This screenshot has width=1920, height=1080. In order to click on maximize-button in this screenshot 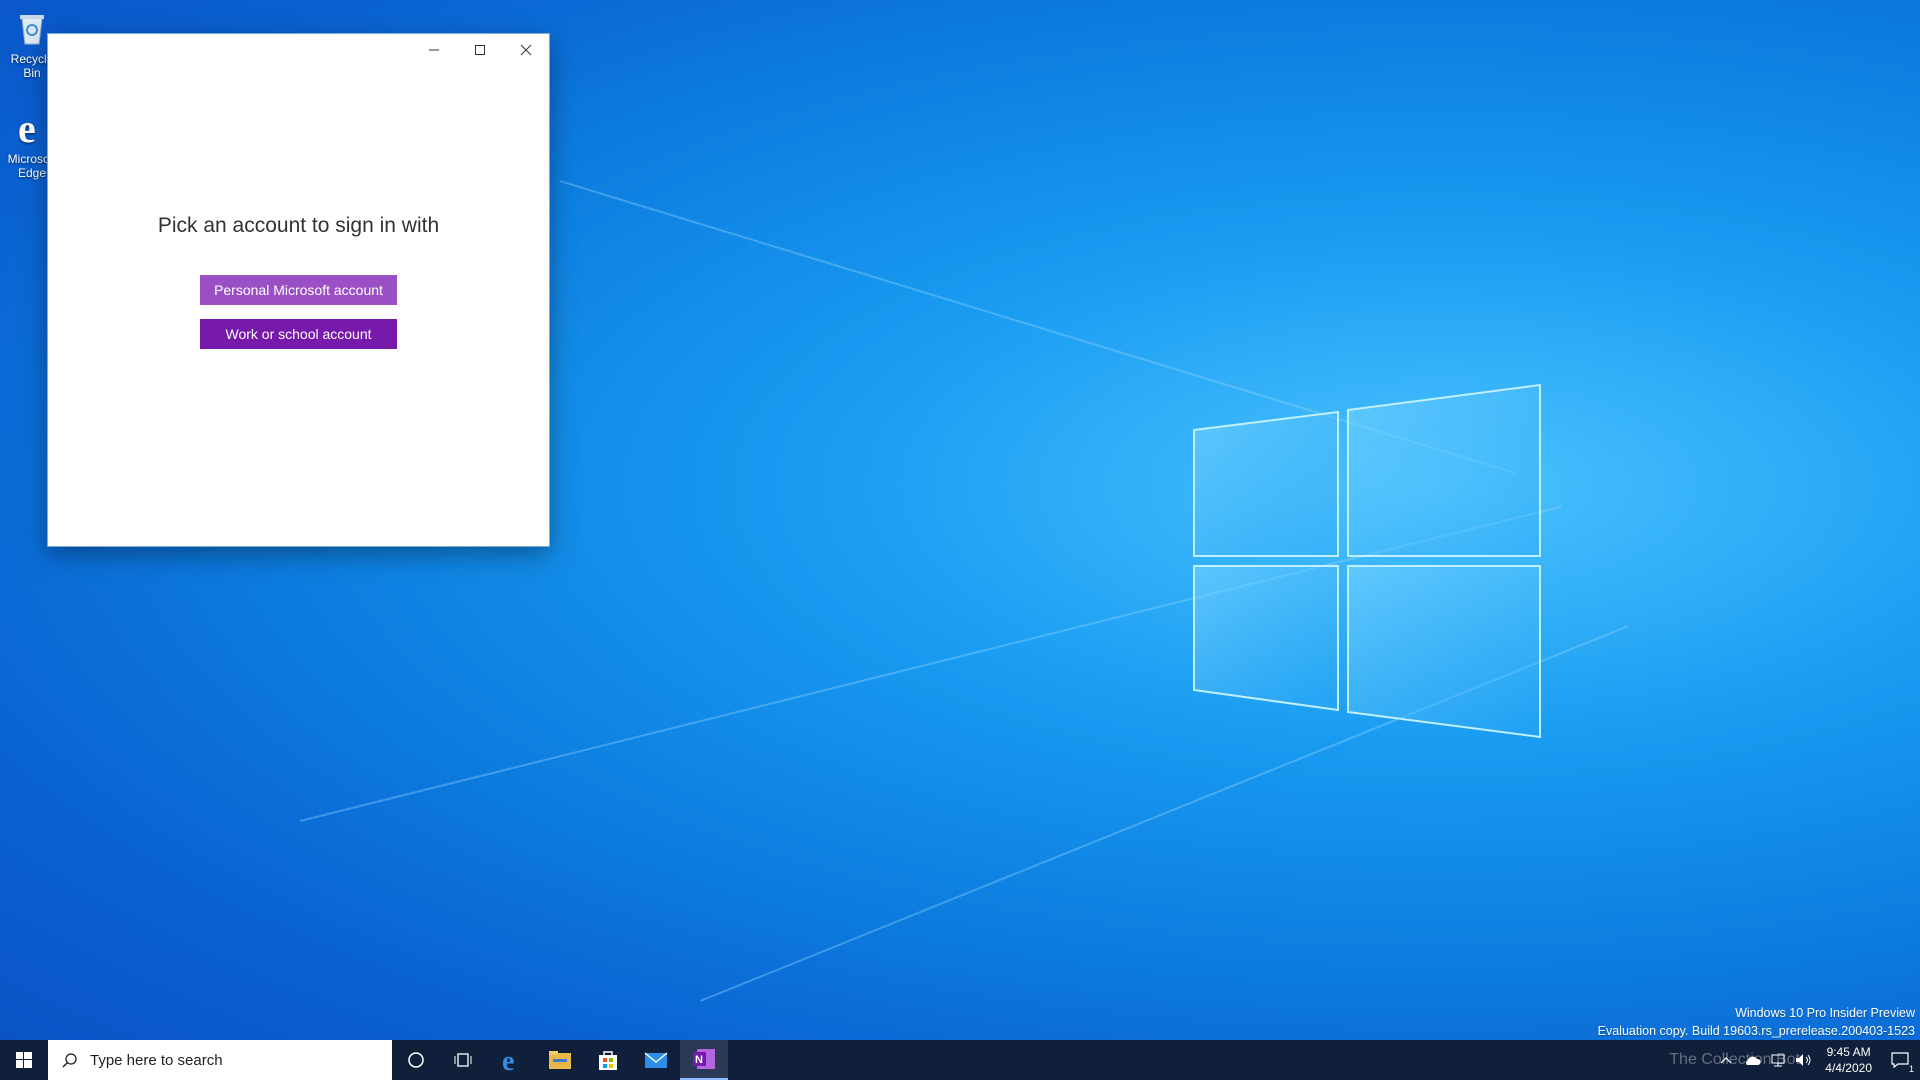, I will do `click(480, 50)`.